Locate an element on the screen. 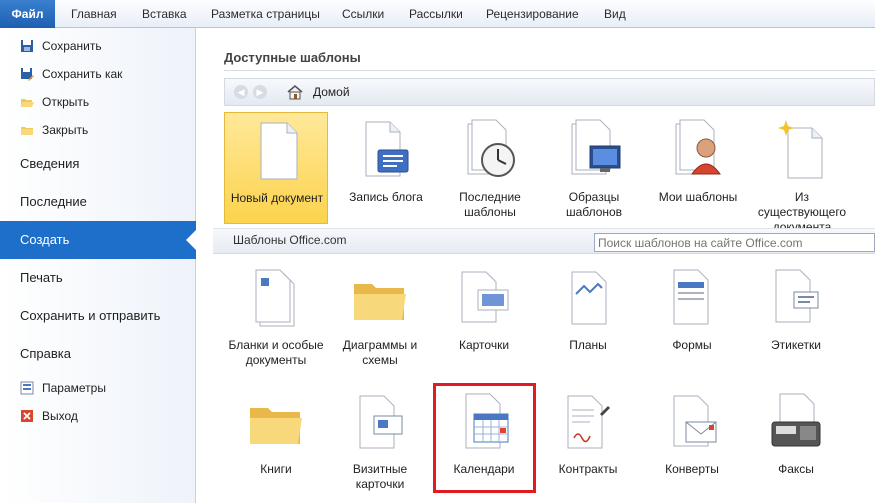 The width and height of the screenshot is (875, 503). template-label: Формы is located at coordinates (692, 345).